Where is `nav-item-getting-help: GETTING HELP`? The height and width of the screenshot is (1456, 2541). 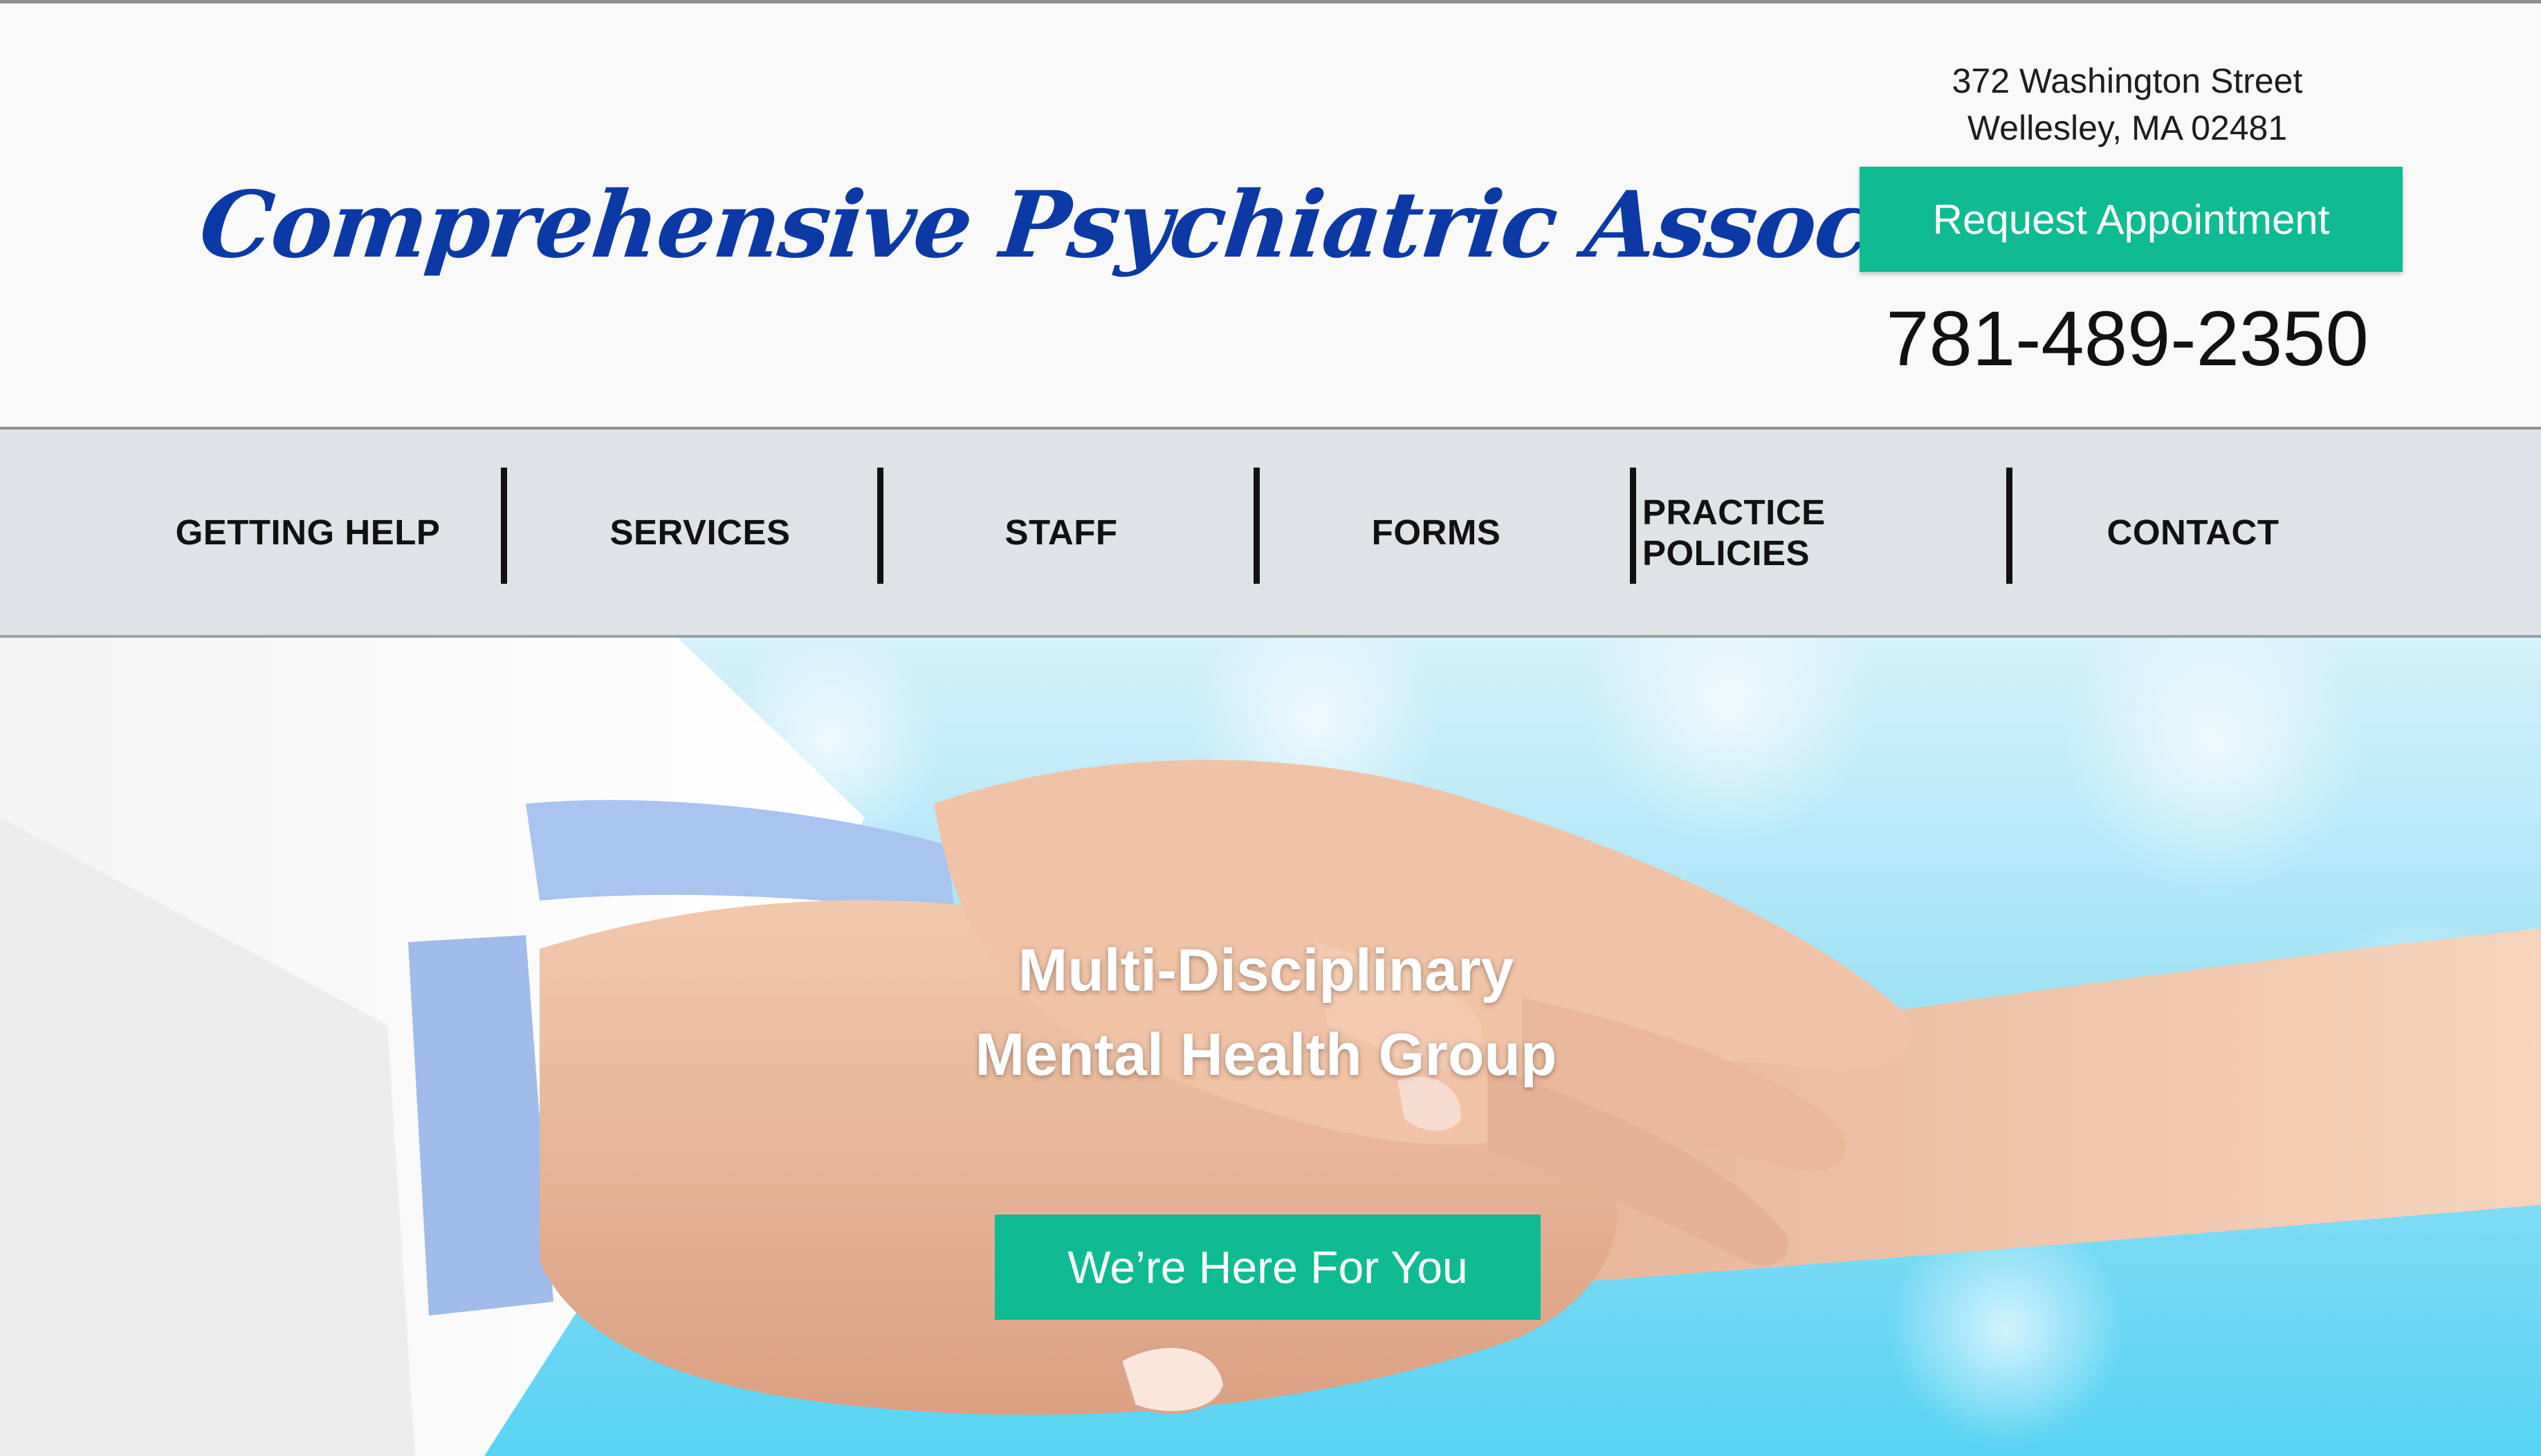 nav-item-getting-help: GETTING HELP is located at coordinates (308, 532).